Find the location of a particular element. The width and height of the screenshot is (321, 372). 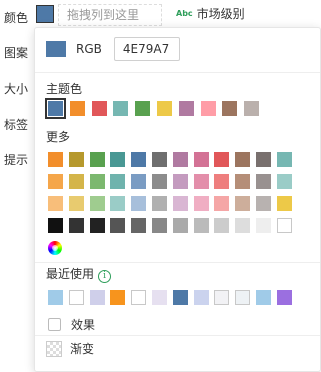

color-swatch-button is located at coordinates (45, 14).